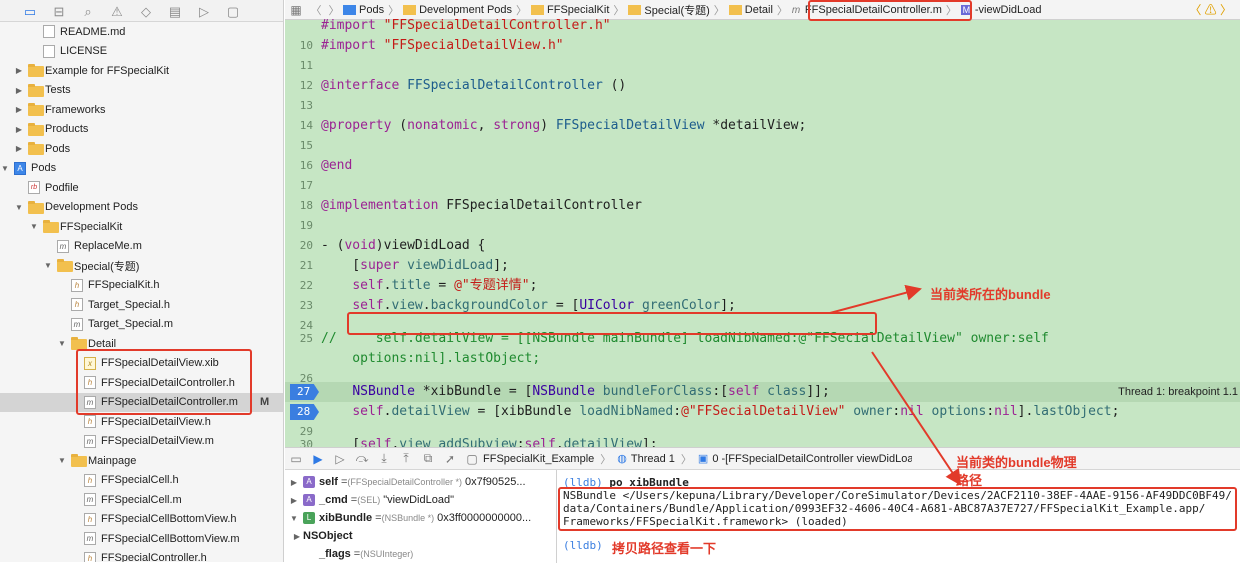  What do you see at coordinates (653, 459) in the screenshot?
I see `thread-label: Thread 1` at bounding box center [653, 459].